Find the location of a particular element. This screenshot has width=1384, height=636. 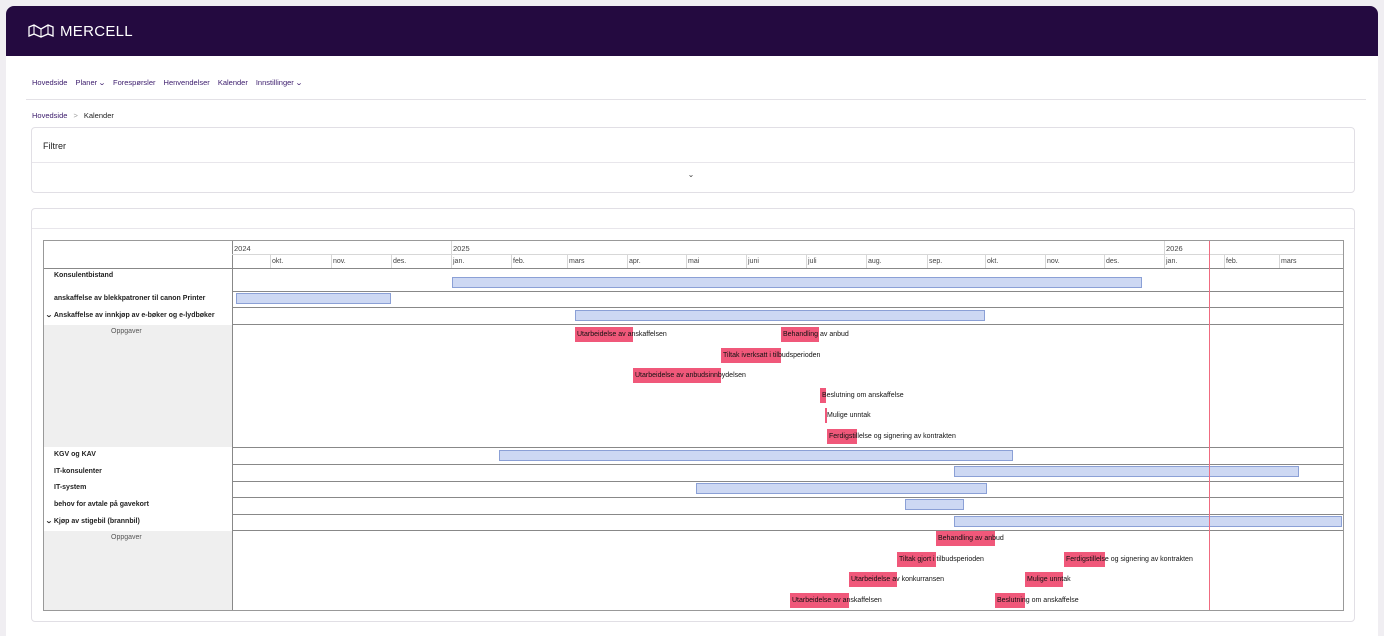

nav-planer: Planer ⌄ is located at coordinates (91, 82).